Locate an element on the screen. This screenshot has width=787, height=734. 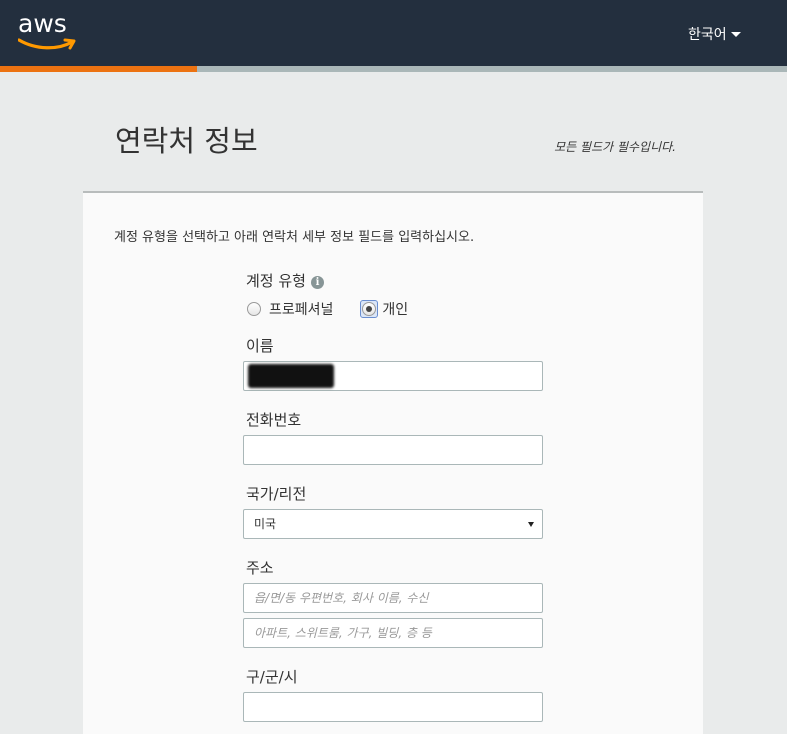
title-divider is located at coordinates (393, 192).